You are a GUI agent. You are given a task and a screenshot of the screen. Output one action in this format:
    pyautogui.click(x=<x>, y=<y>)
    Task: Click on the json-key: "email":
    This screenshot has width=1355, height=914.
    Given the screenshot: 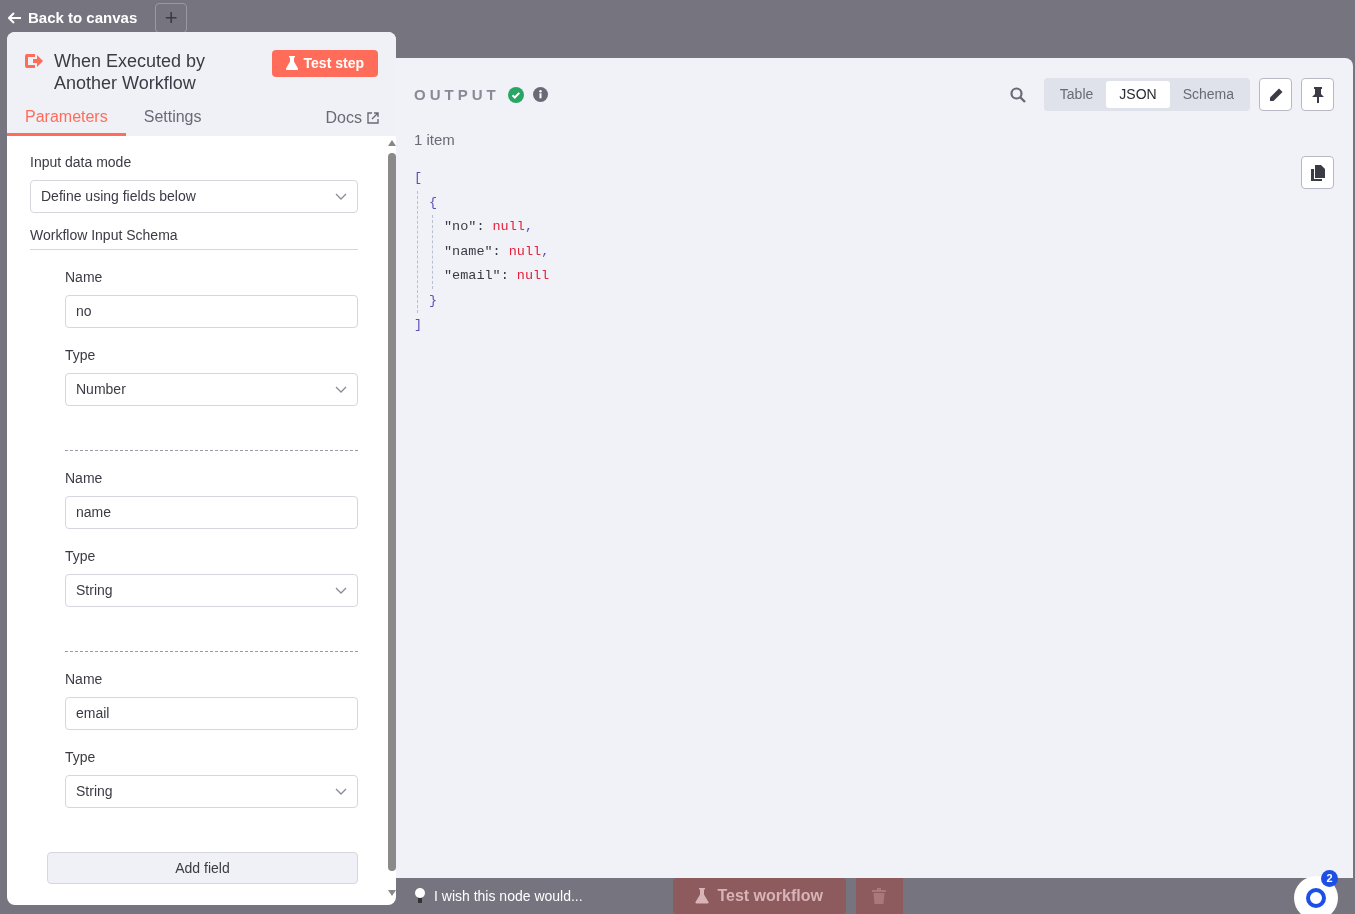 What is the action you would take?
    pyautogui.click(x=476, y=276)
    